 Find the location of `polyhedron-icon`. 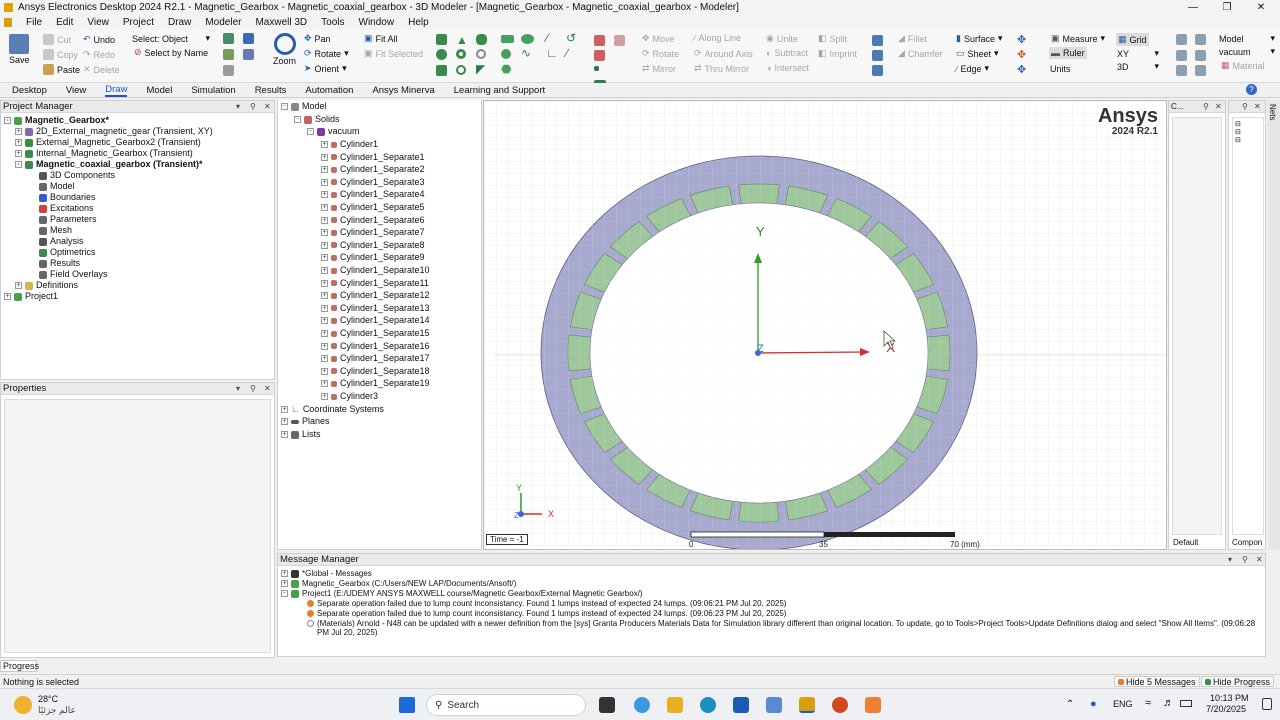

polyhedron-icon is located at coordinates (441, 70).